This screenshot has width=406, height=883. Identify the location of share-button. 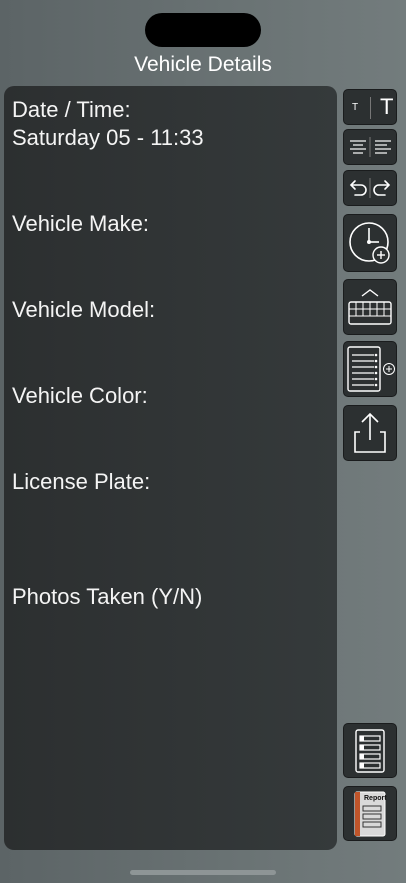
(370, 433).